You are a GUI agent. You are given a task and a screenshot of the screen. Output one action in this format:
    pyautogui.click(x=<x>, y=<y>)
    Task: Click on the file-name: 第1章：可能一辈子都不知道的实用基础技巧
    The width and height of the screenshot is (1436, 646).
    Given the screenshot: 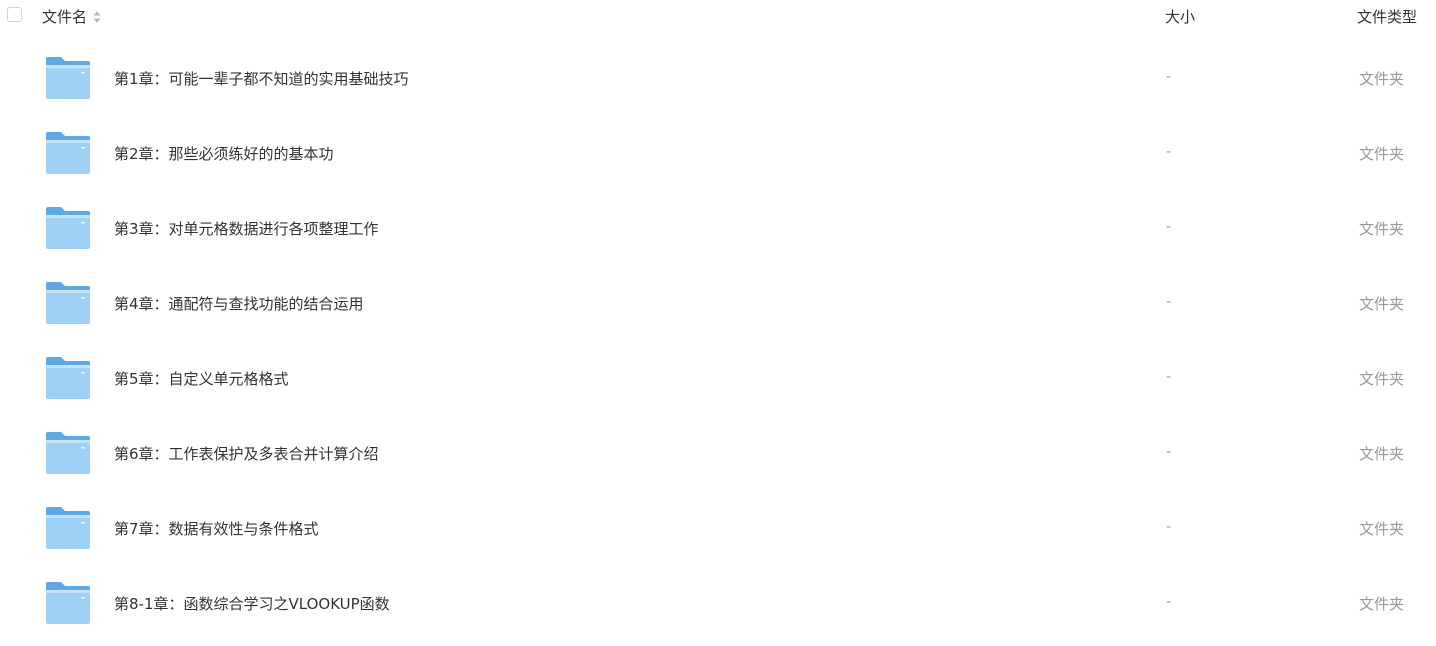 What is the action you would take?
    pyautogui.click(x=261, y=78)
    